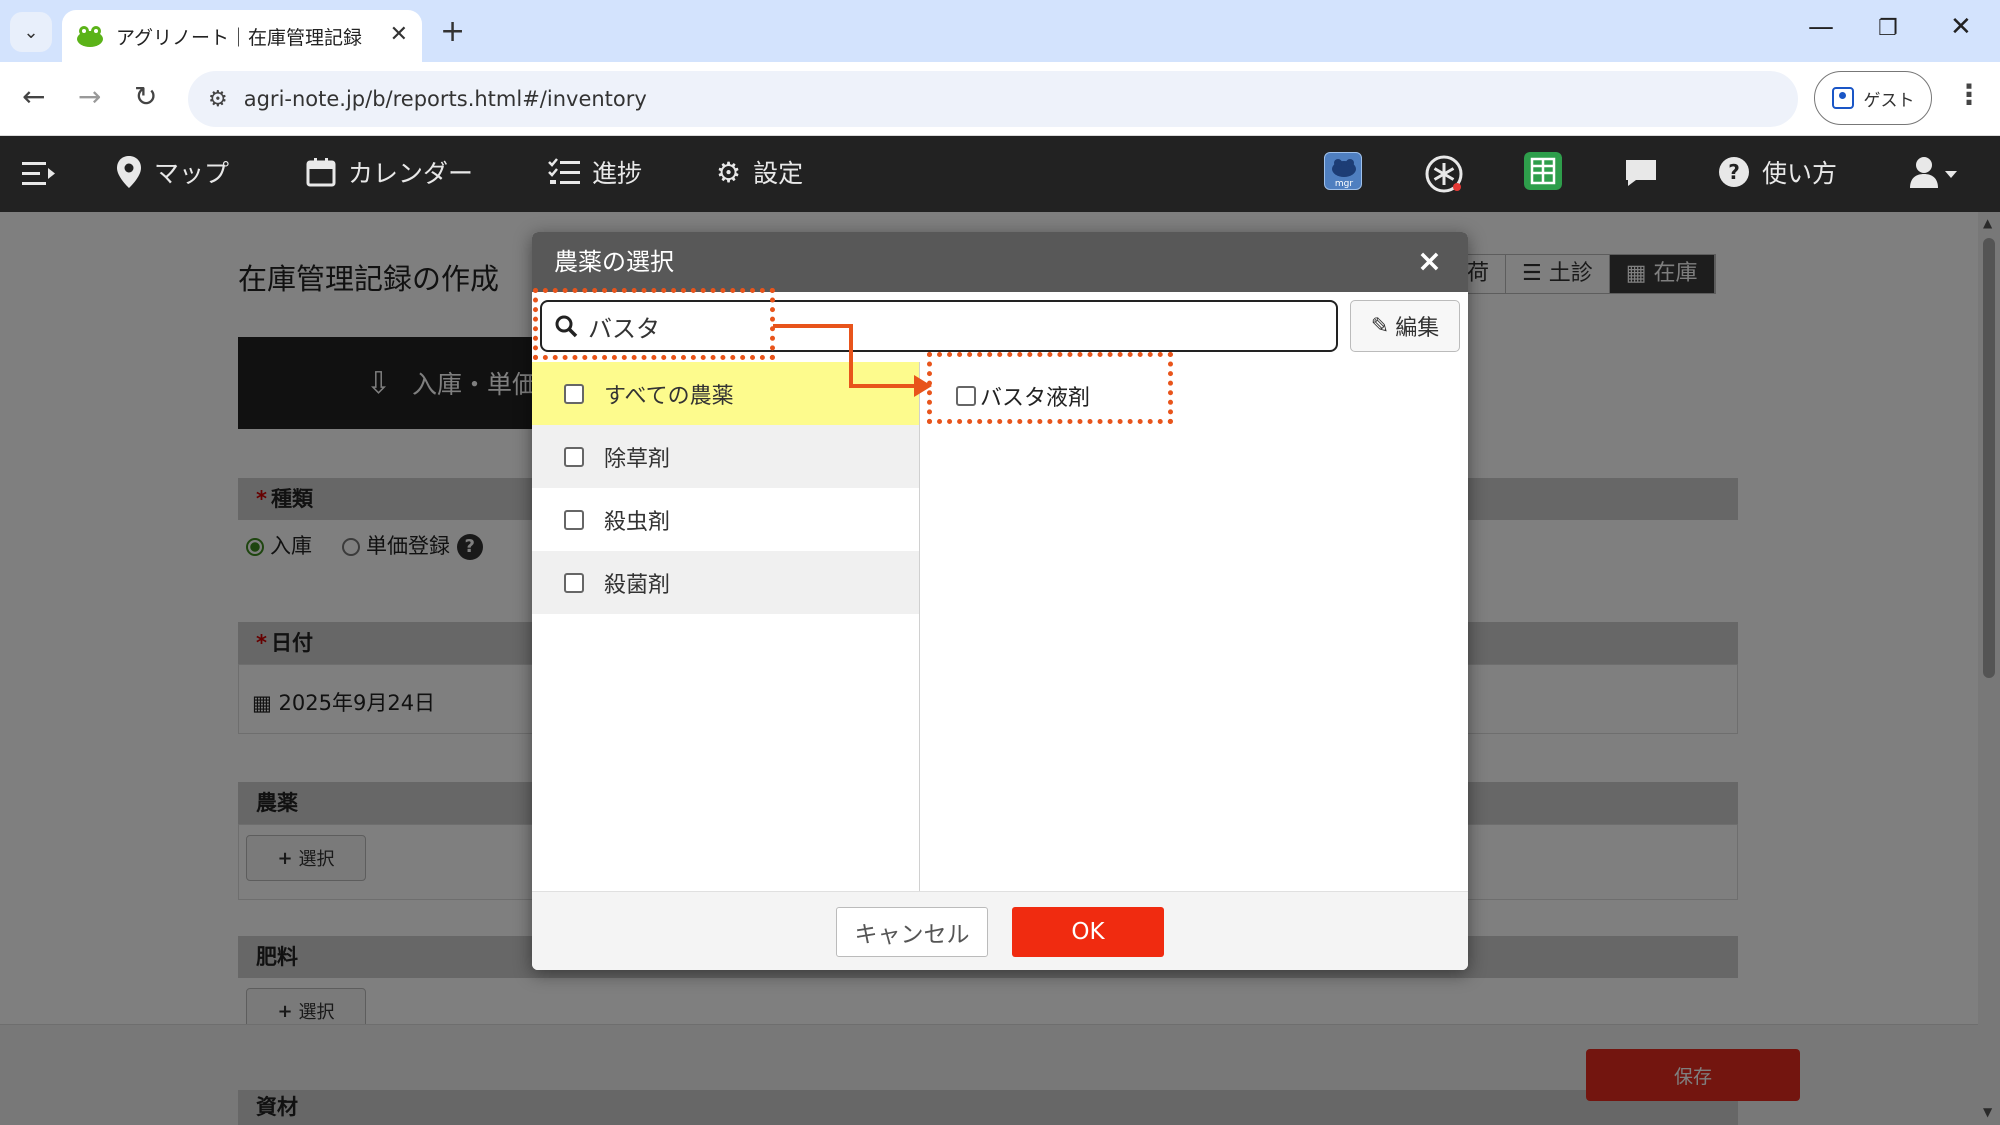  I want to click on back-icon: ←, so click(33, 96).